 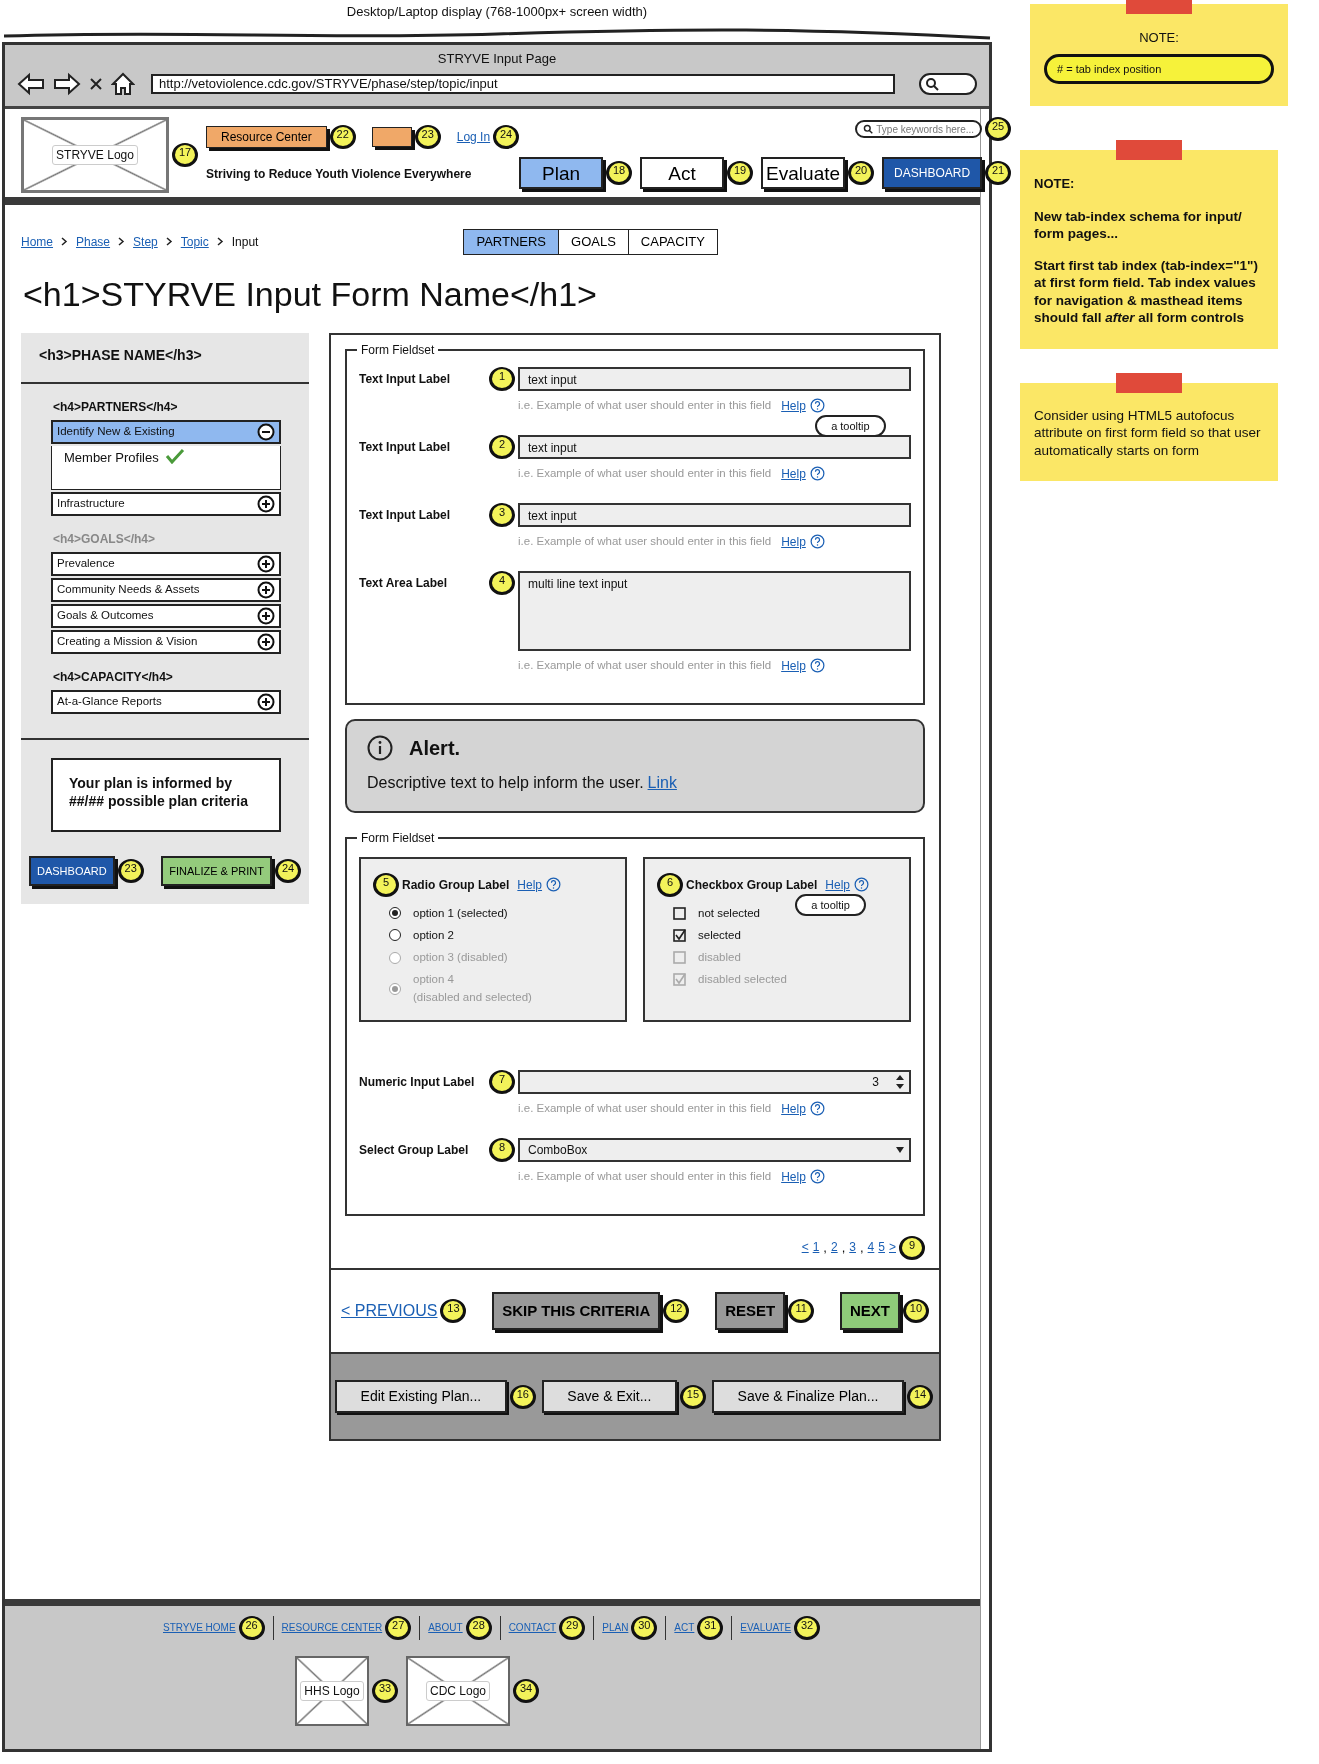 I want to click on sub-tab: GOALS, so click(x=593, y=242).